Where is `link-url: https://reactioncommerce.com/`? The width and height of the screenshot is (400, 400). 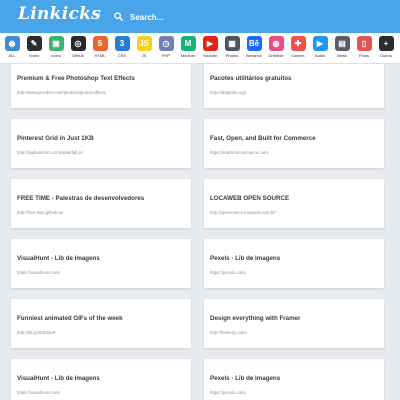
link-url: https://reactioncommerce.com/ is located at coordinates (239, 152).